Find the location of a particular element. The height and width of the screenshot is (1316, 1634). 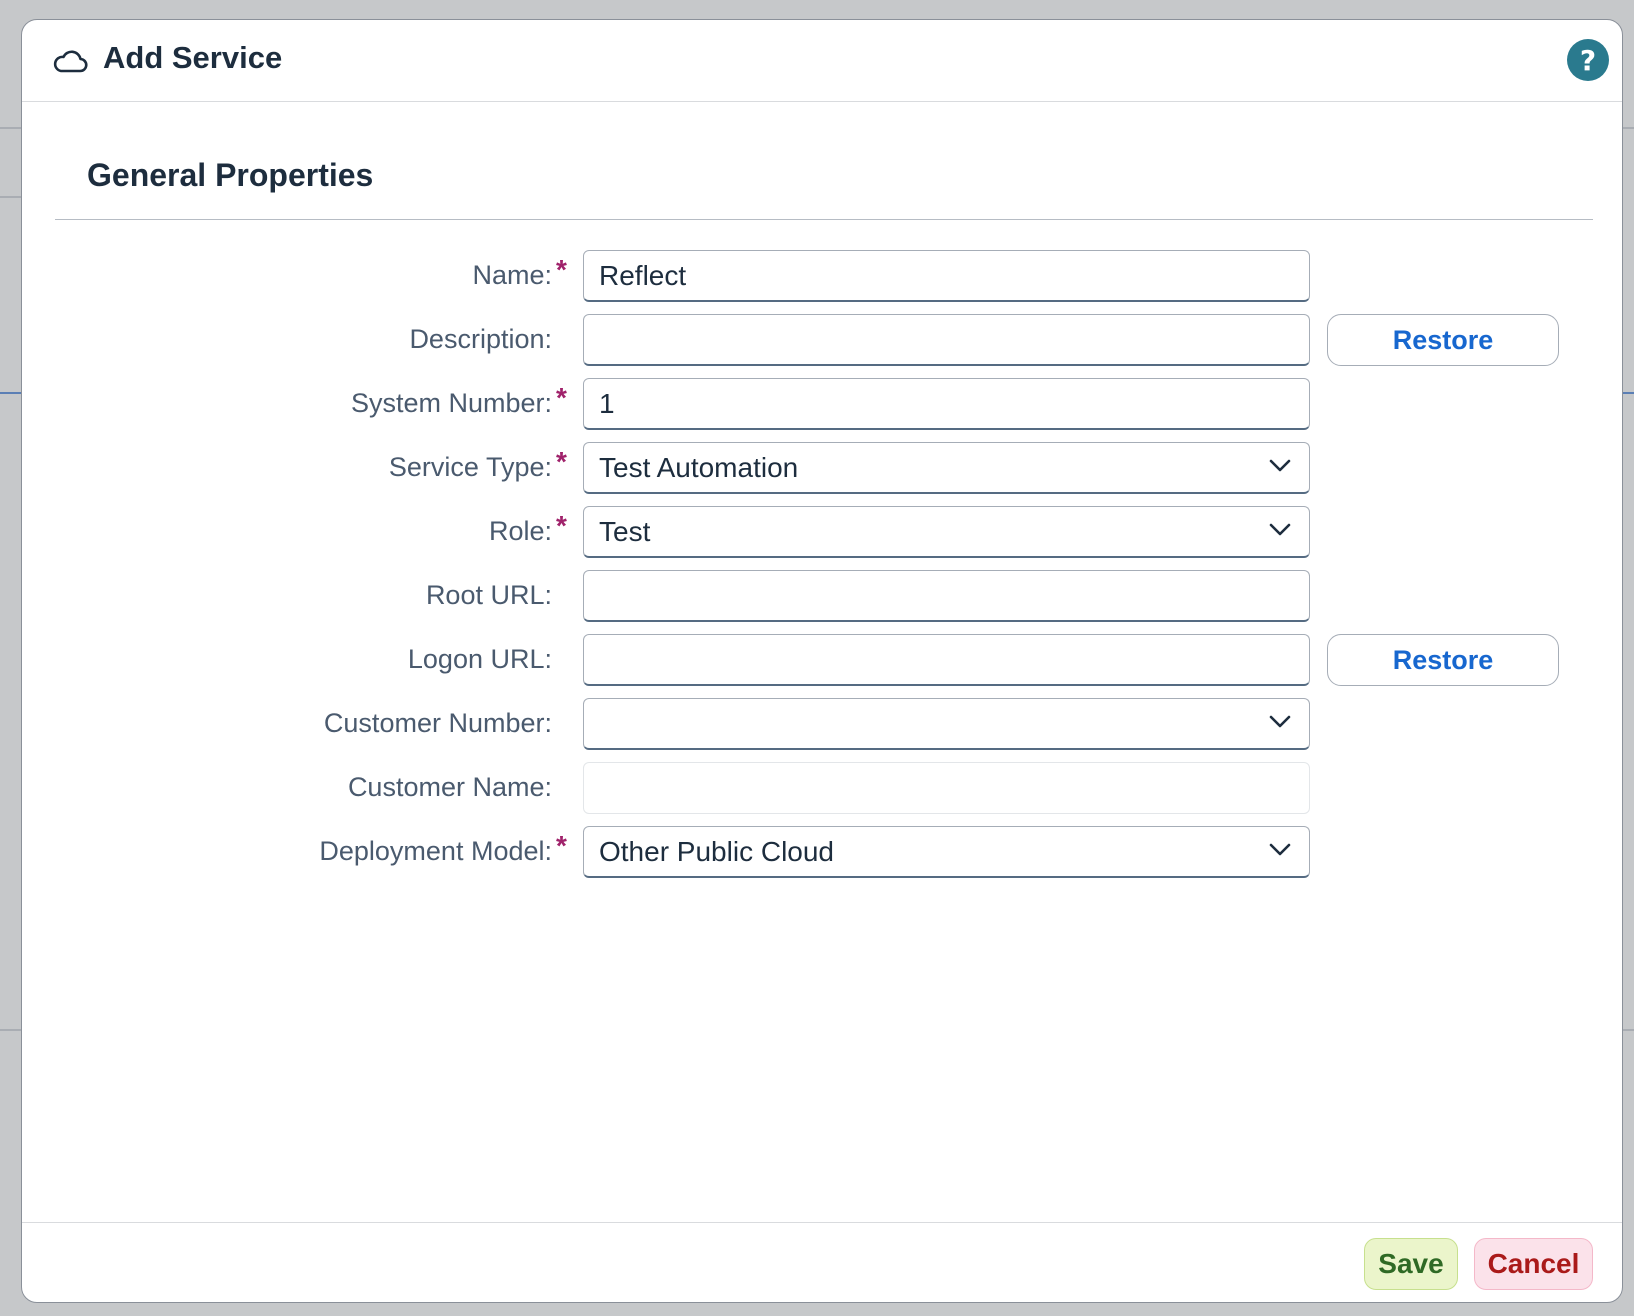

service-type-row: Service Type: * Test Automation is located at coordinates (822, 468).